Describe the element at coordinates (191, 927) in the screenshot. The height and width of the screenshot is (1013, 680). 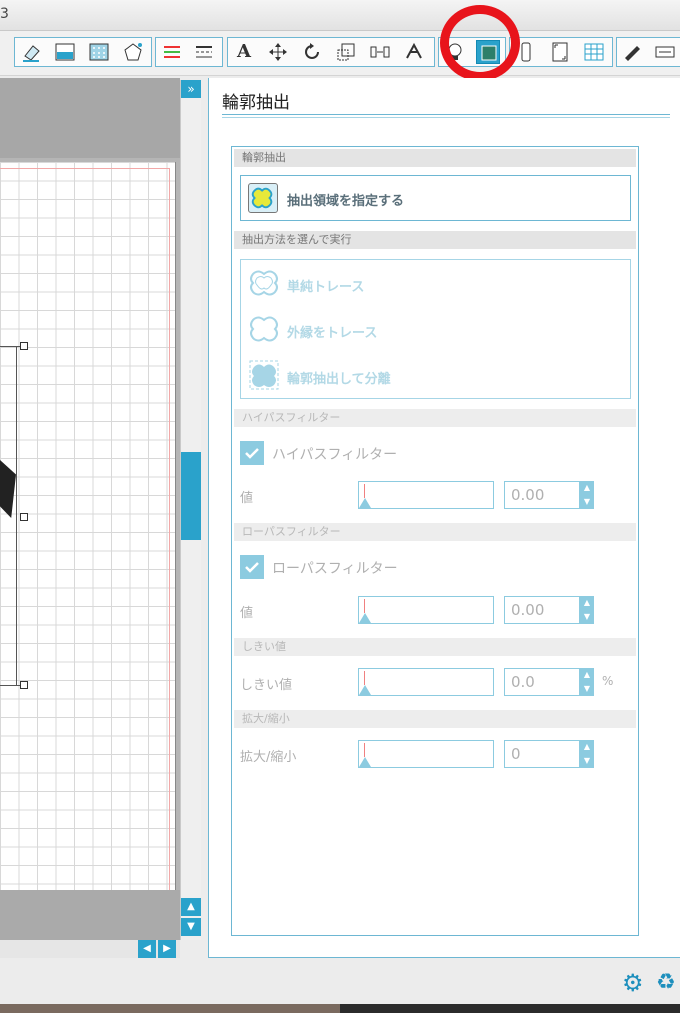
I see `scroll-down-icon: ▼` at that location.